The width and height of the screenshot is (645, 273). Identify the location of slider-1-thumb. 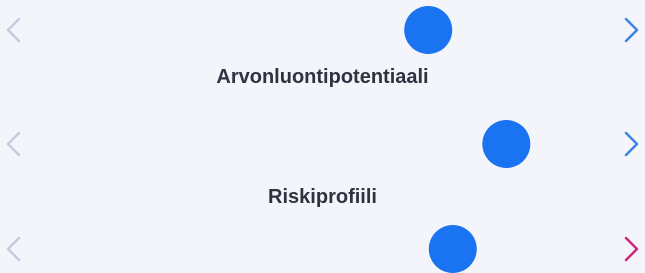
(428, 30).